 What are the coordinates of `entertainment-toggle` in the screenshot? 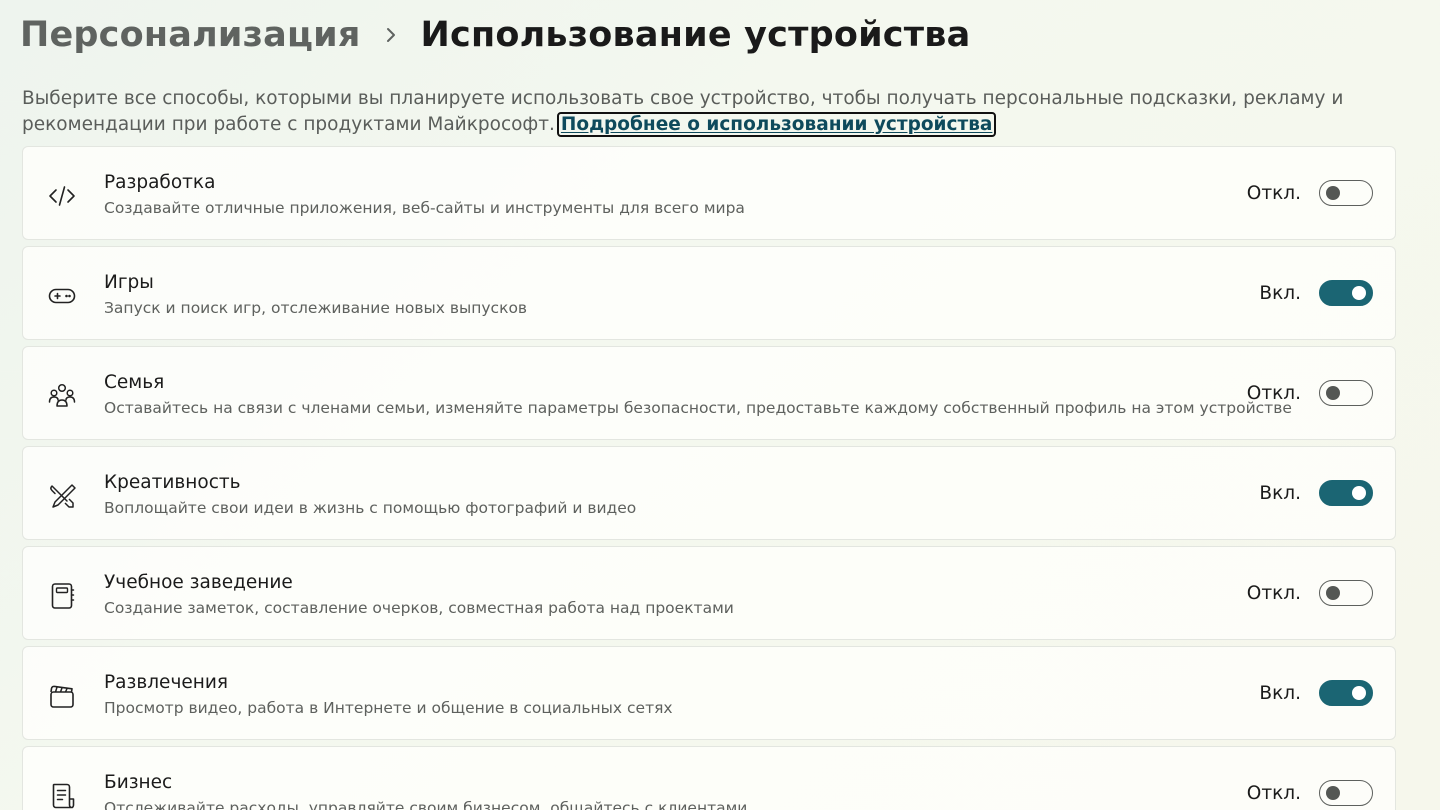 It's located at (1346, 693).